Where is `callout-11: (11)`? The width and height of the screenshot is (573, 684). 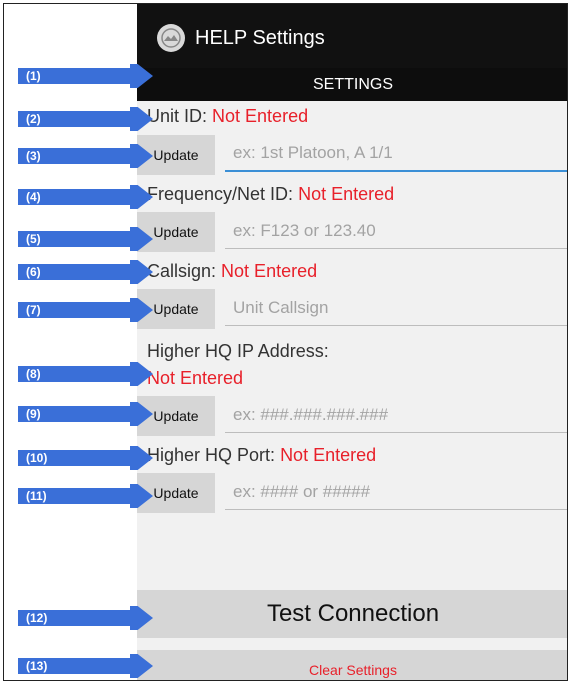
callout-11: (11) is located at coordinates (85, 496).